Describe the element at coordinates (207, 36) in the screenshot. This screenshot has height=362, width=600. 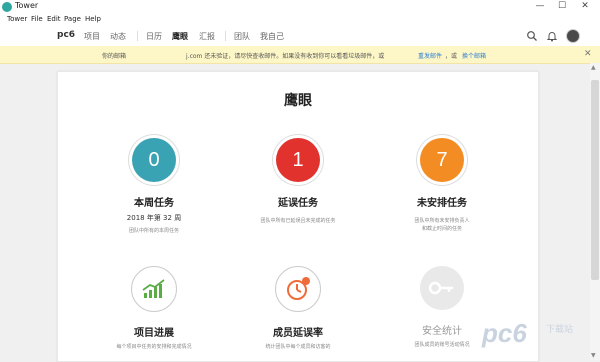
I see `nav-reports: 汇报` at that location.